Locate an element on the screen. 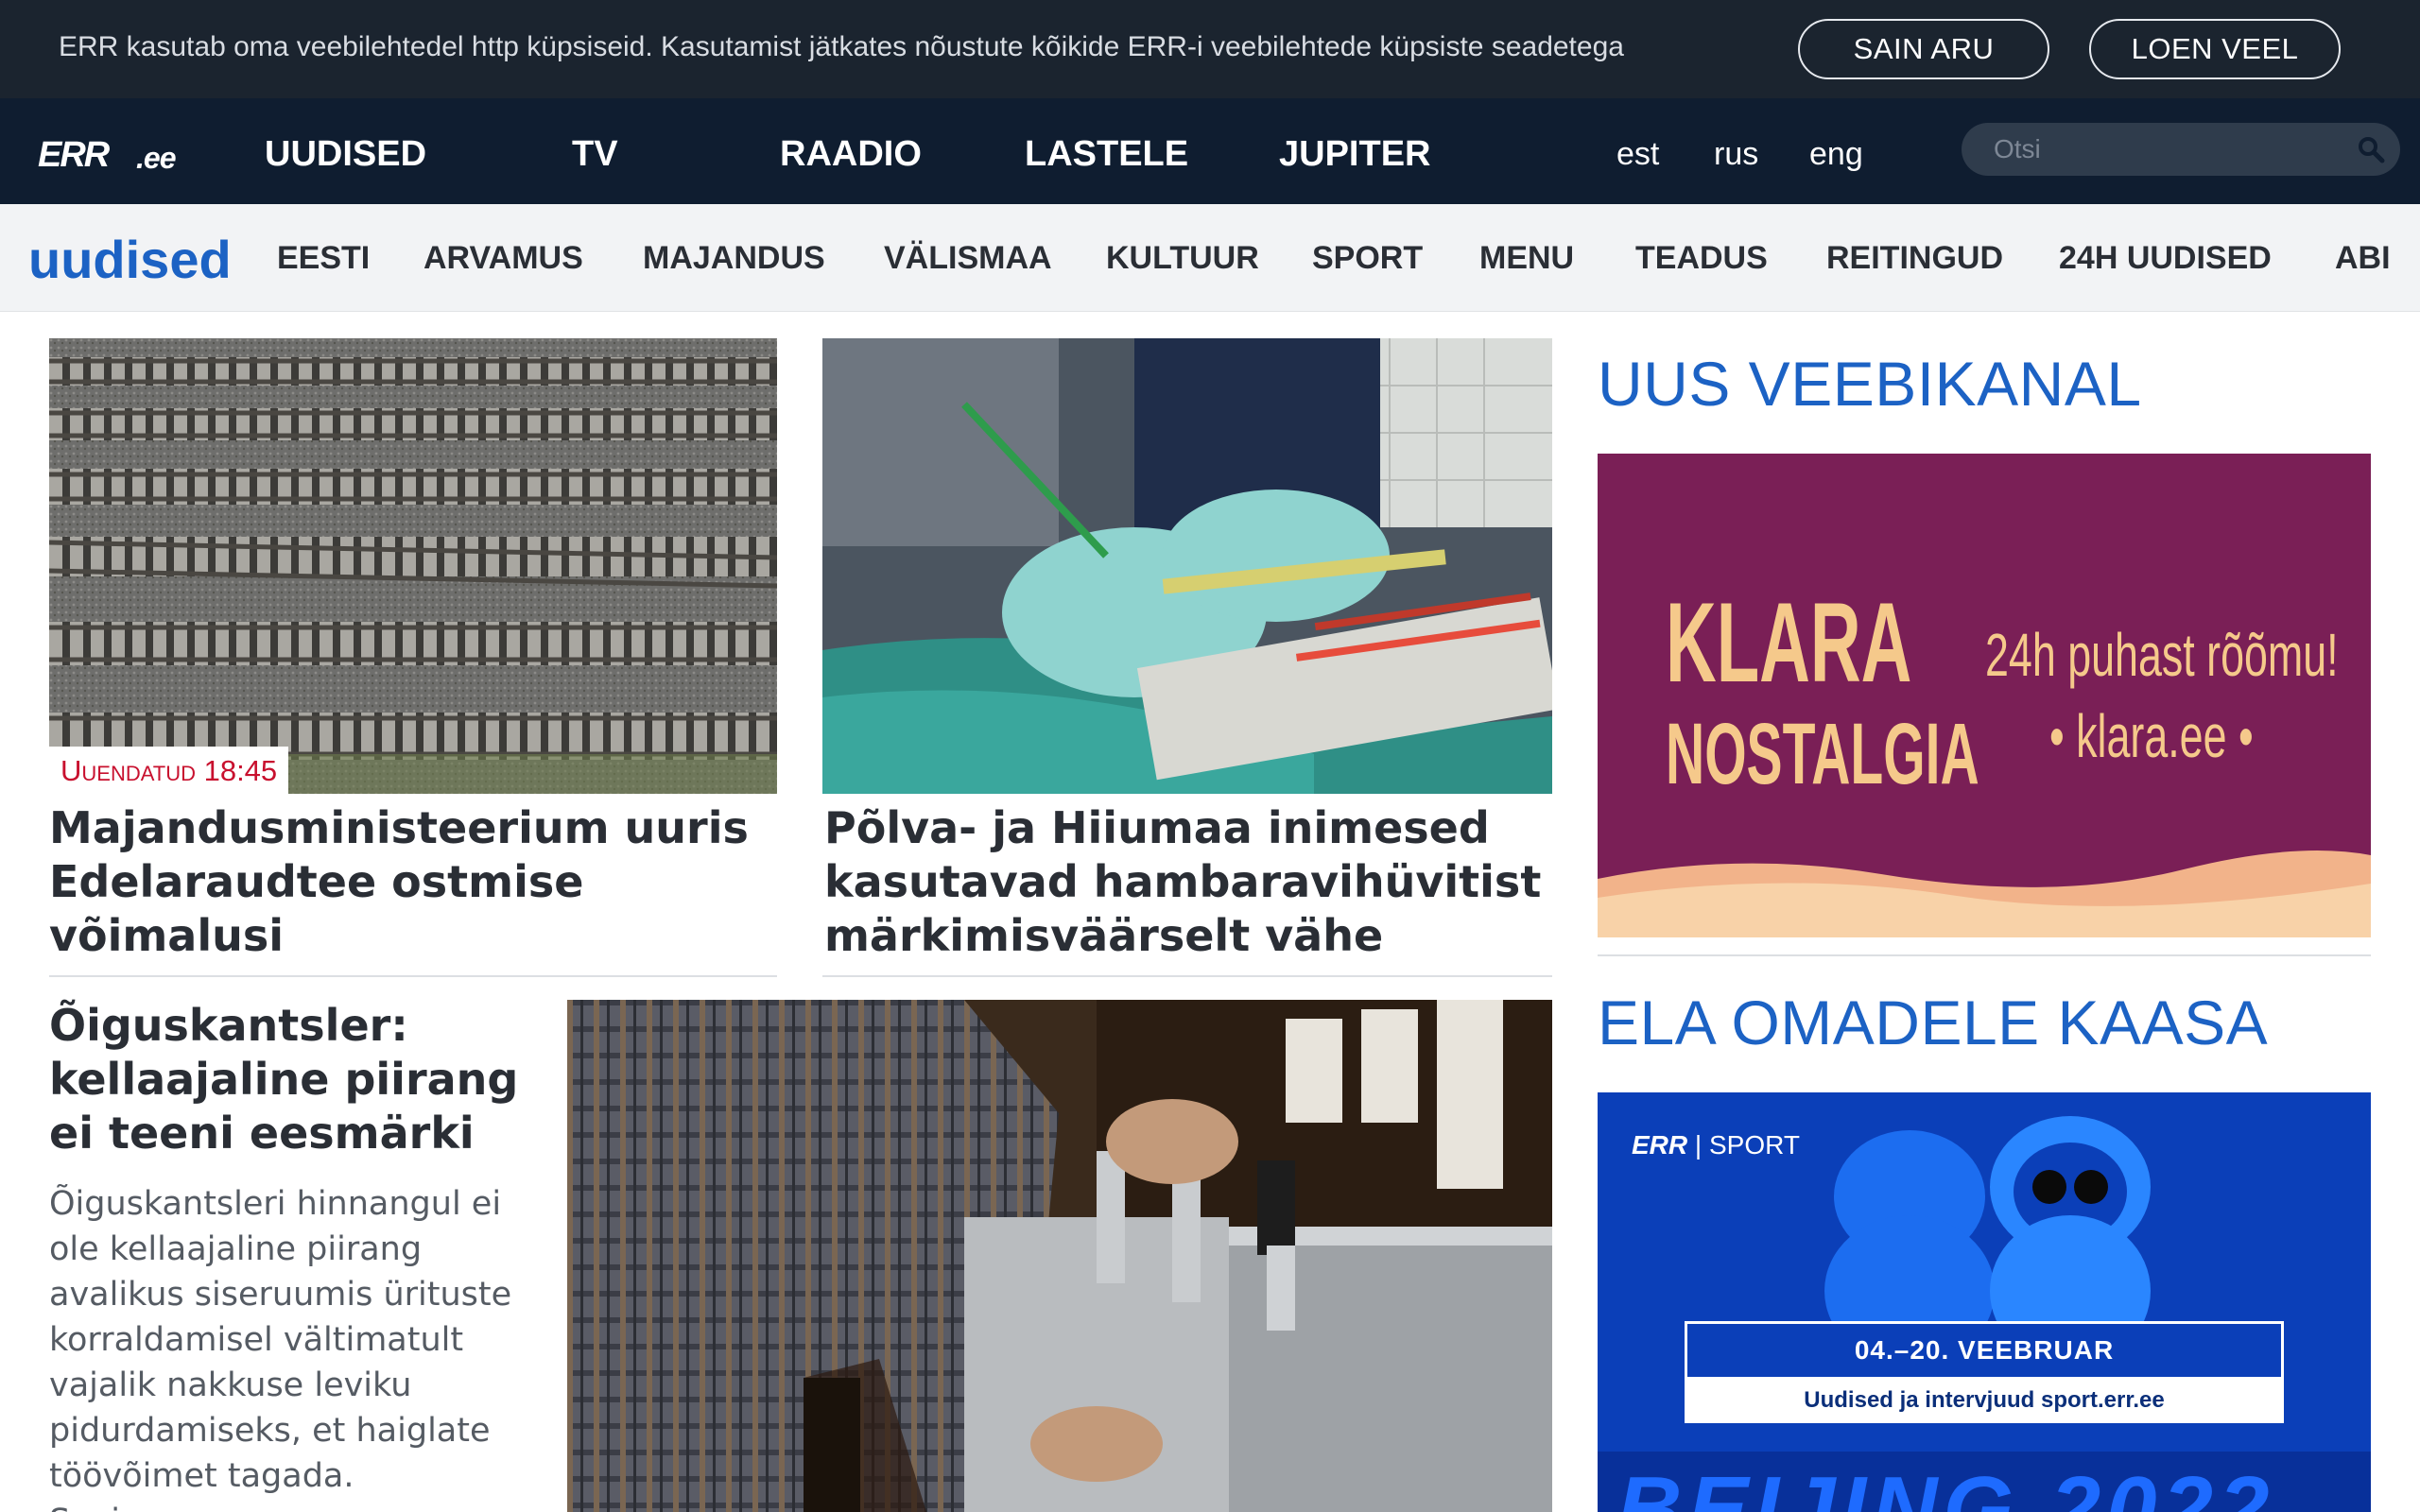  cookie-accept-button: SAIN ARU is located at coordinates (1923, 49).